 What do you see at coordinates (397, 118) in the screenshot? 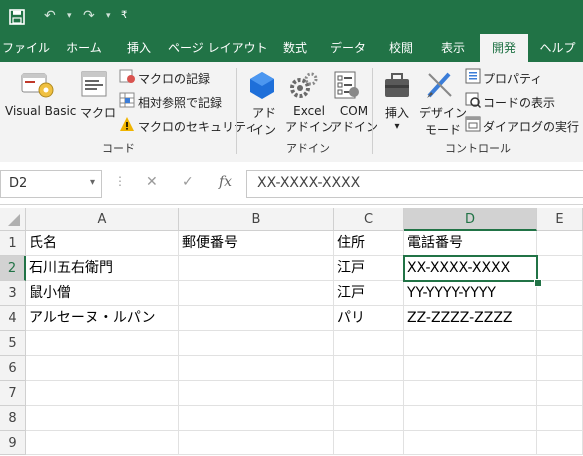
I see `insert-control-button: 挿入 ▾` at bounding box center [397, 118].